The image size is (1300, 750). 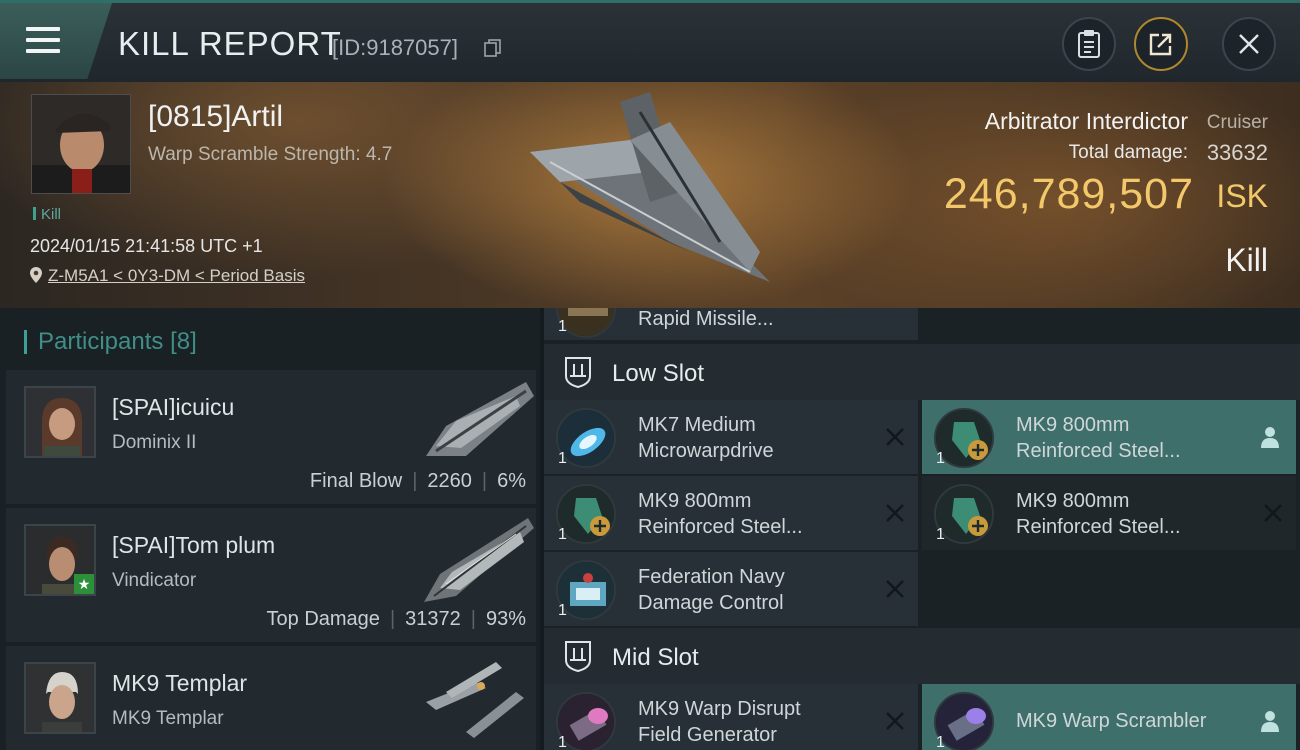 What do you see at coordinates (110, 342) in the screenshot?
I see `participants-title: Participants [8]` at bounding box center [110, 342].